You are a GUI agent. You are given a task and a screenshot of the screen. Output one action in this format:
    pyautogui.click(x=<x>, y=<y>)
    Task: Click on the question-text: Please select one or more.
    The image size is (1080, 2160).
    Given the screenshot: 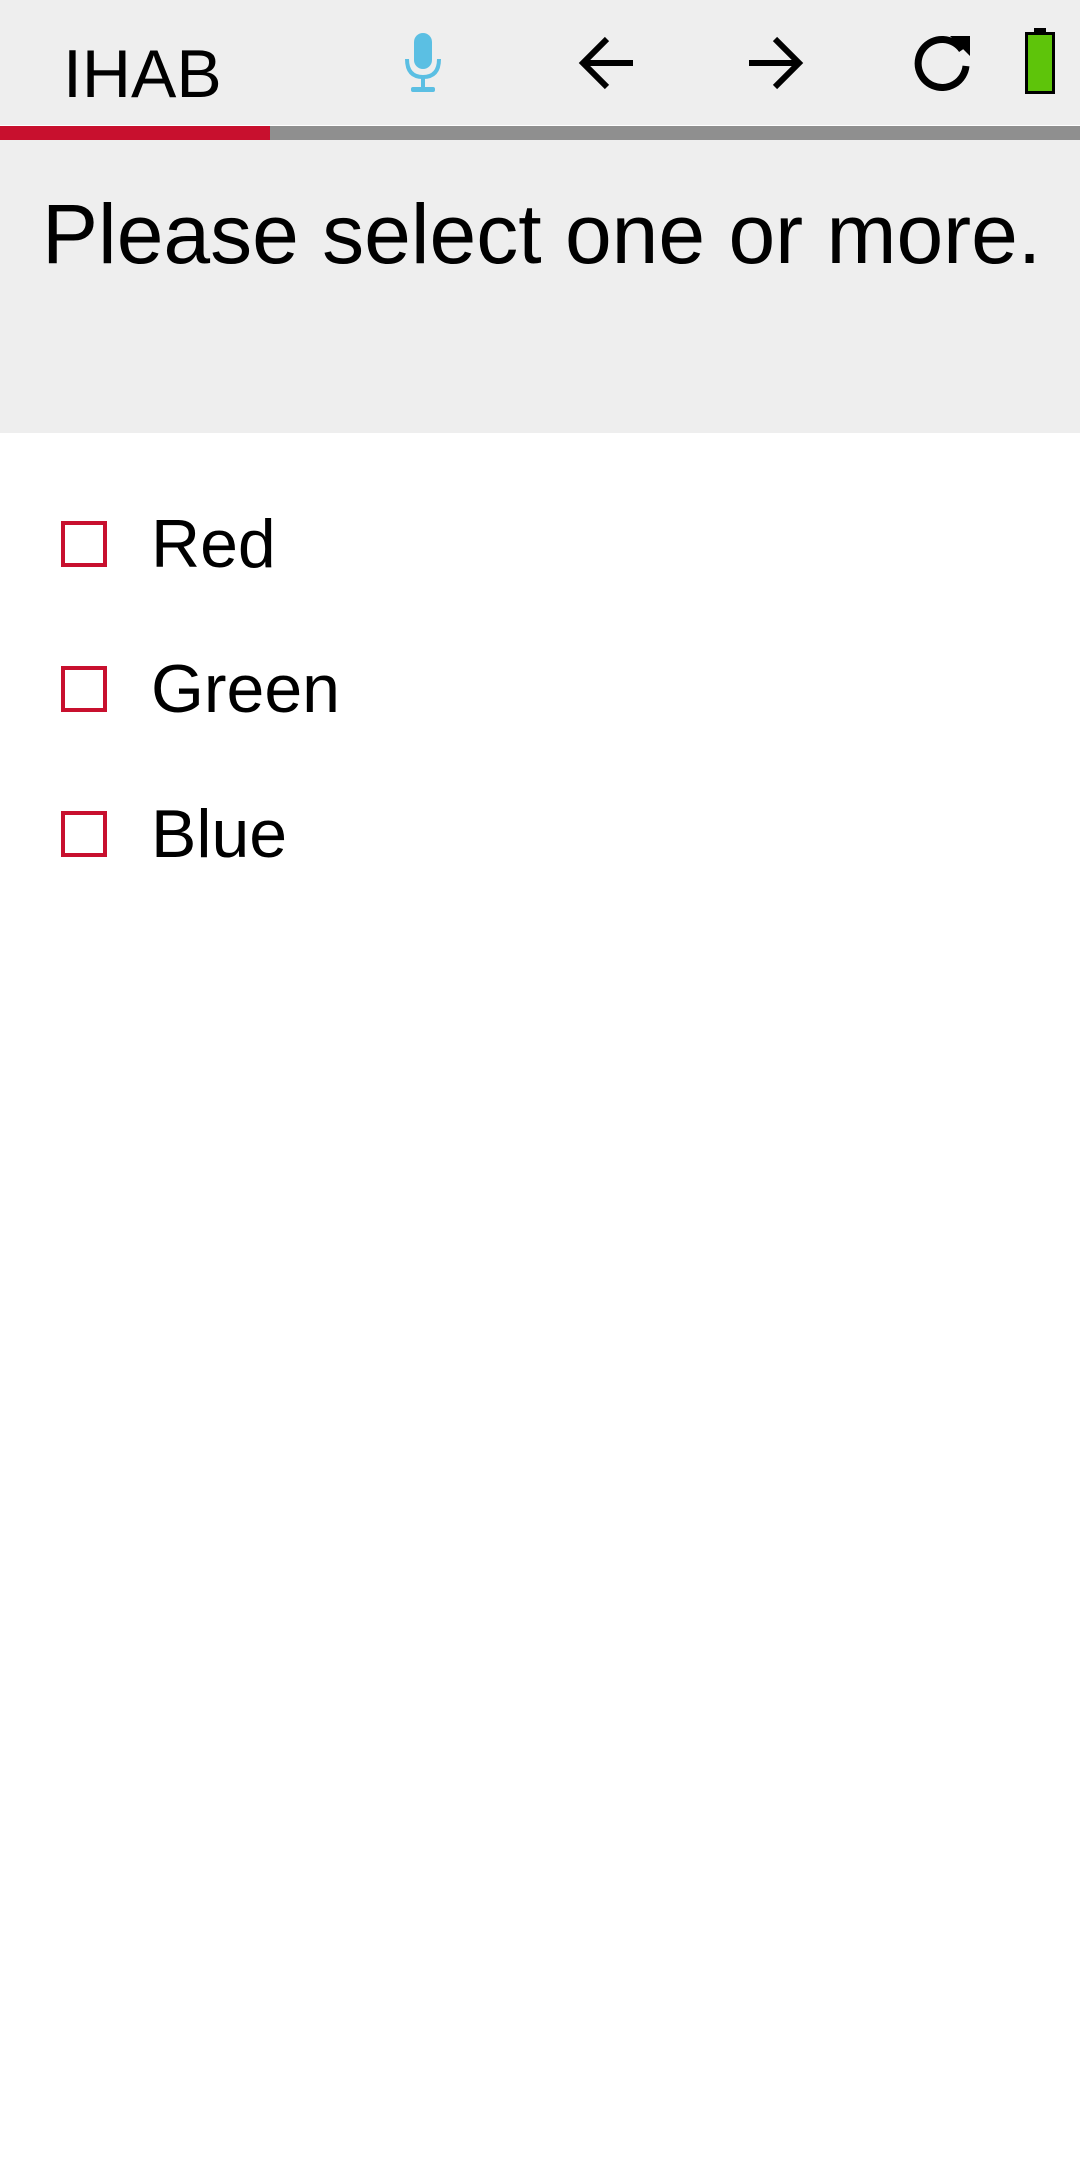 What is the action you would take?
    pyautogui.click(x=542, y=234)
    